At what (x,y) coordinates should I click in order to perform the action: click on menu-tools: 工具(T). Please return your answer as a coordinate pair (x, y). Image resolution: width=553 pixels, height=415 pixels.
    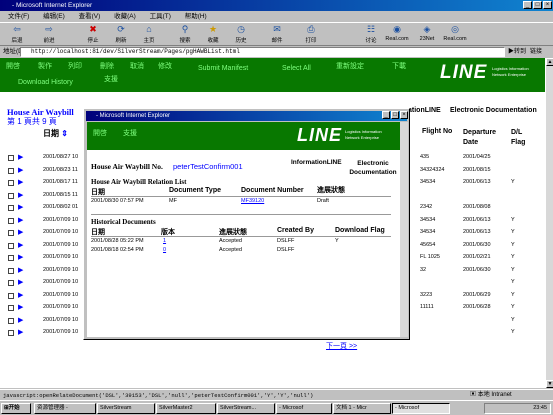
    Looking at the image, I should click on (160, 16).